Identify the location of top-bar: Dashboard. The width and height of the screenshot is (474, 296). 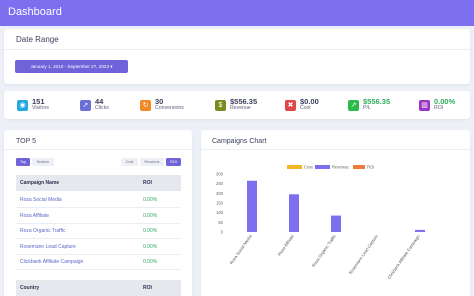
(237, 13).